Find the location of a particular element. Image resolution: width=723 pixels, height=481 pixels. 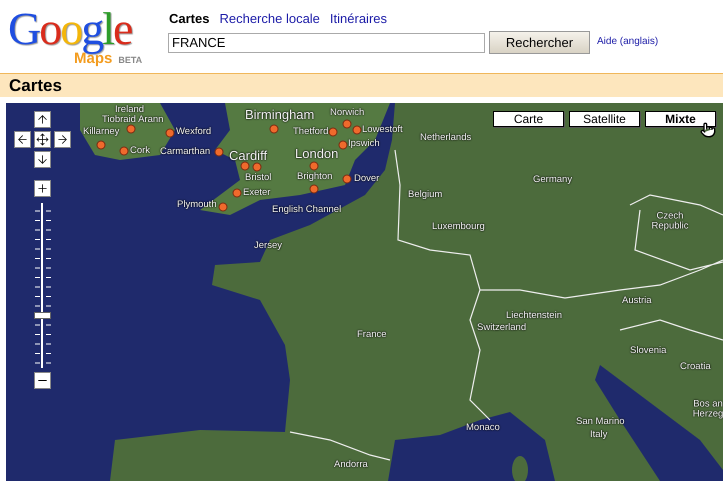

help-link: Aide (anglais) is located at coordinates (627, 41).